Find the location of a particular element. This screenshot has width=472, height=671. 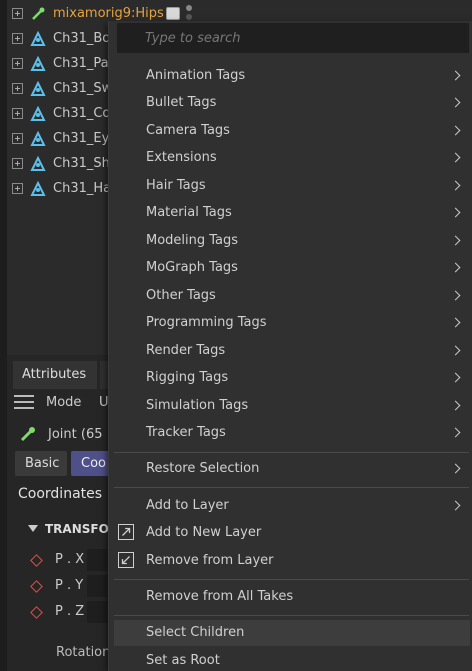

menu-item-label: Programming Tags is located at coordinates (206, 322).